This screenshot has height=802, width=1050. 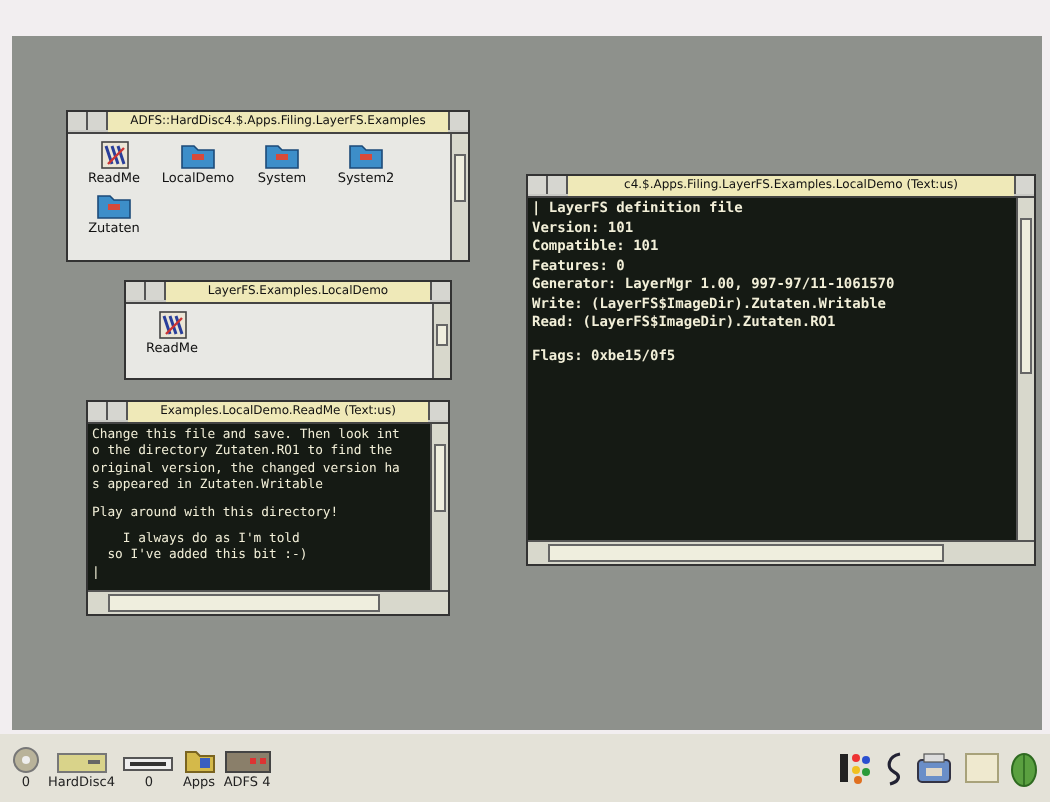 What do you see at coordinates (856, 768) in the screenshot?
I see `palette-icon` at bounding box center [856, 768].